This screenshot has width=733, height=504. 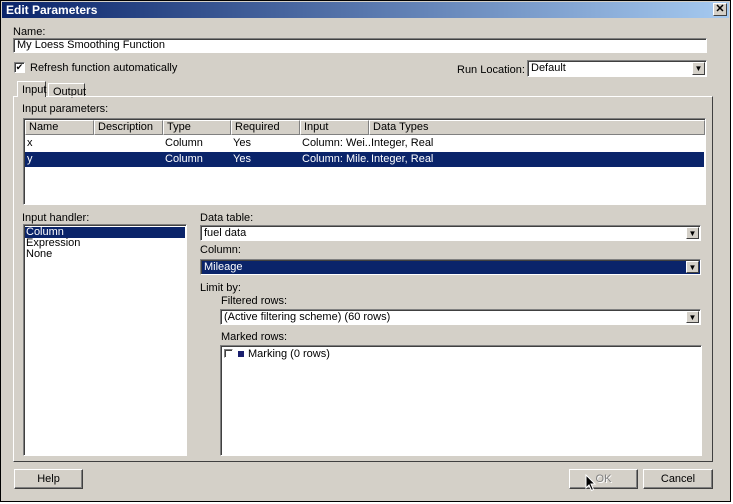 I want to click on marking-checkbox, so click(x=228, y=353).